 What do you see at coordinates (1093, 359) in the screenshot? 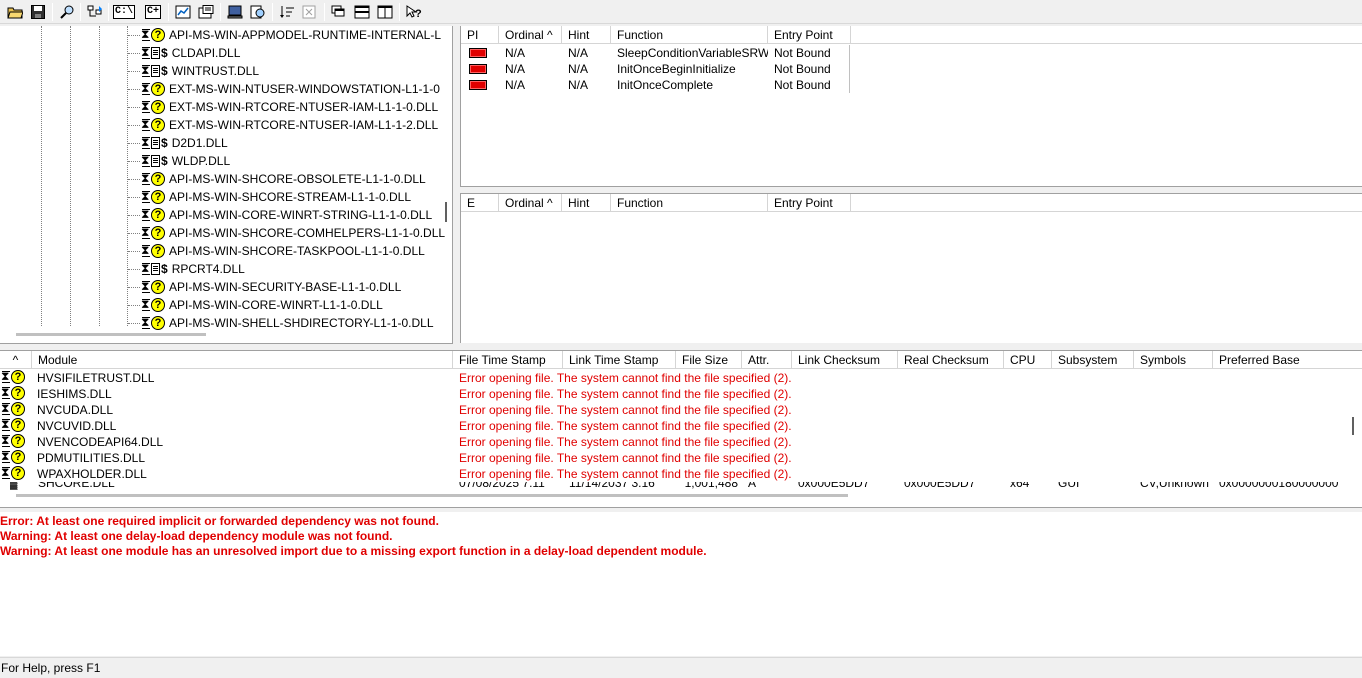
I see `col-subsystem: Subsystem` at bounding box center [1093, 359].